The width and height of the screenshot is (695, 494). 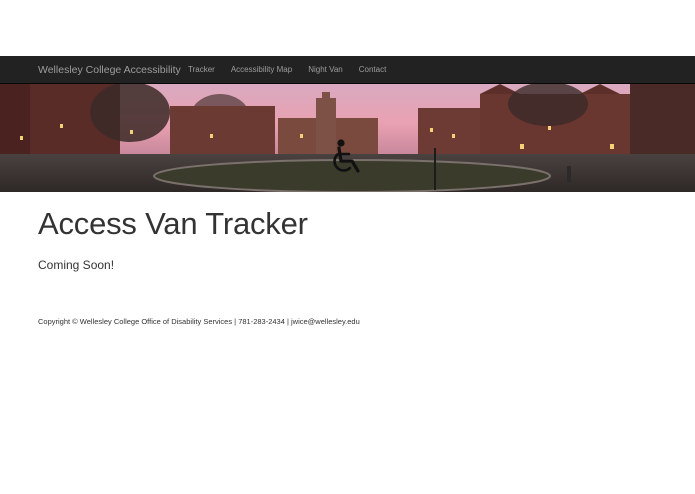 I want to click on nav-link-night-van: Night Van, so click(x=325, y=70).